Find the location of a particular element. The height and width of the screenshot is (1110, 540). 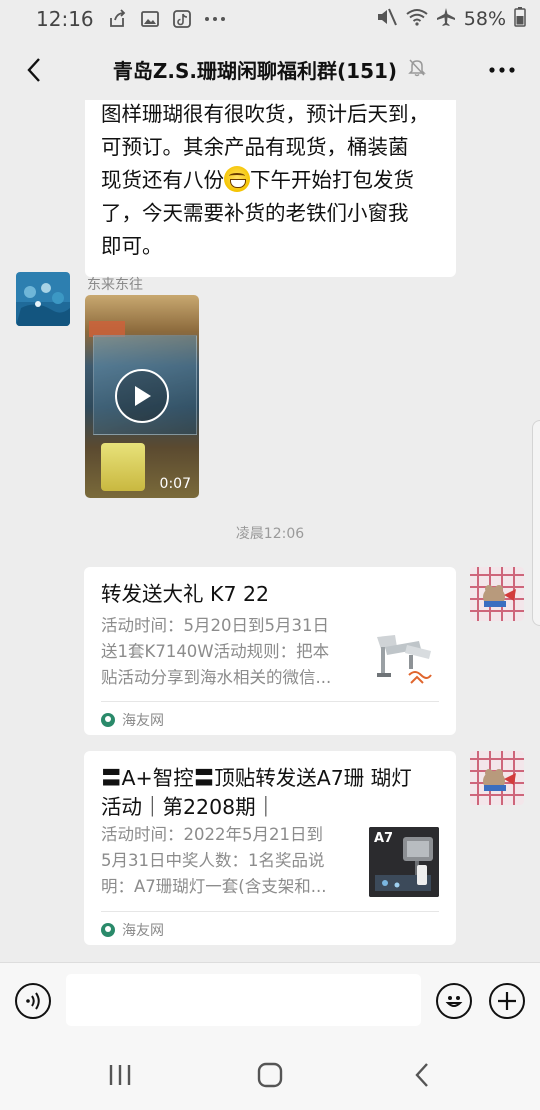

card-thumbnail is located at coordinates (404, 660).